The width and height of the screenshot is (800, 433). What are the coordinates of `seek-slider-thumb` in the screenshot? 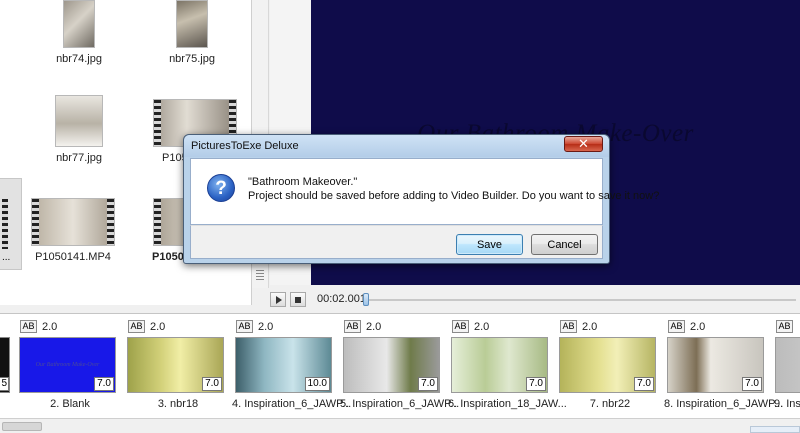 It's located at (366, 299).